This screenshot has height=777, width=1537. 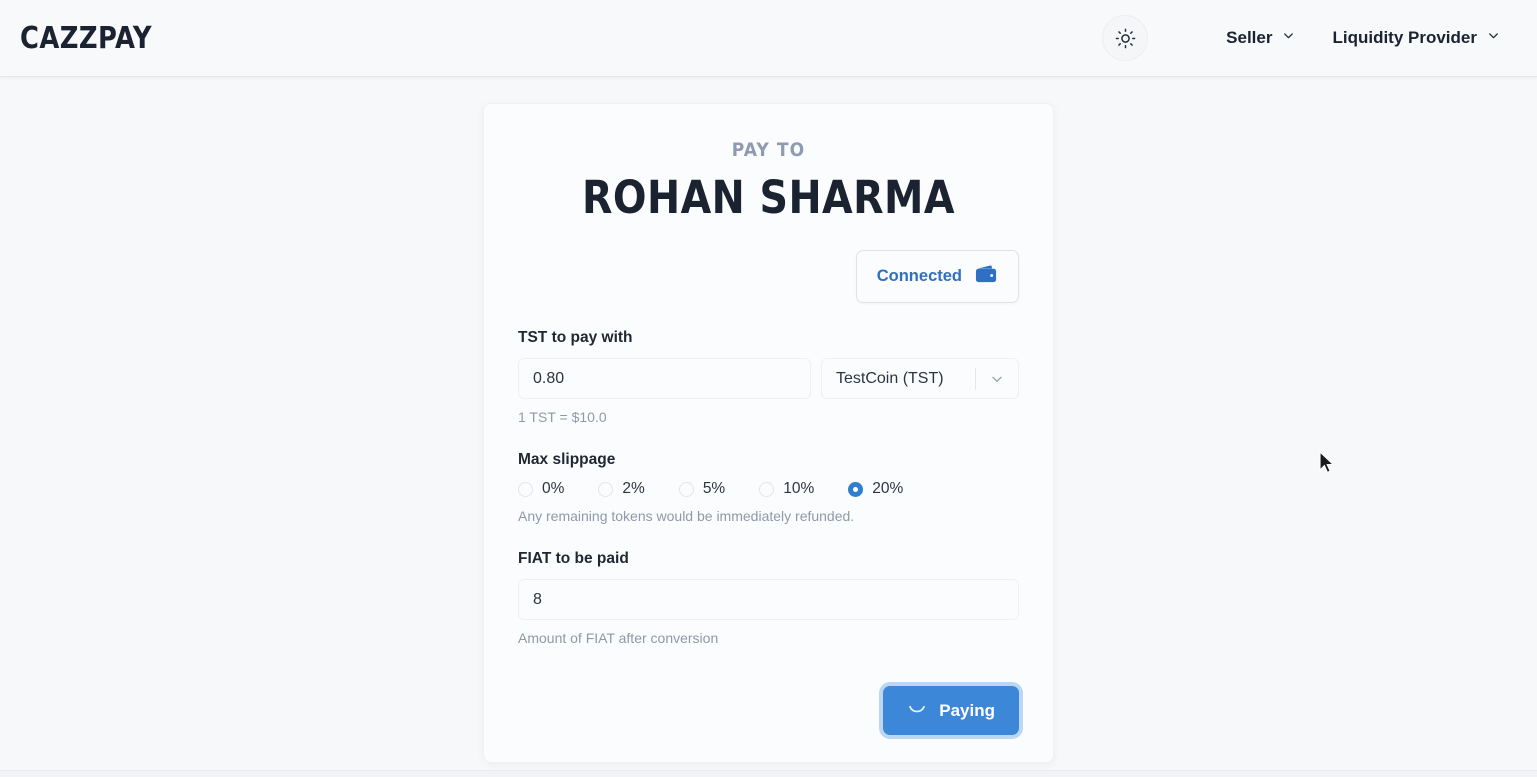 I want to click on submit-row: Paying, so click(x=768, y=710).